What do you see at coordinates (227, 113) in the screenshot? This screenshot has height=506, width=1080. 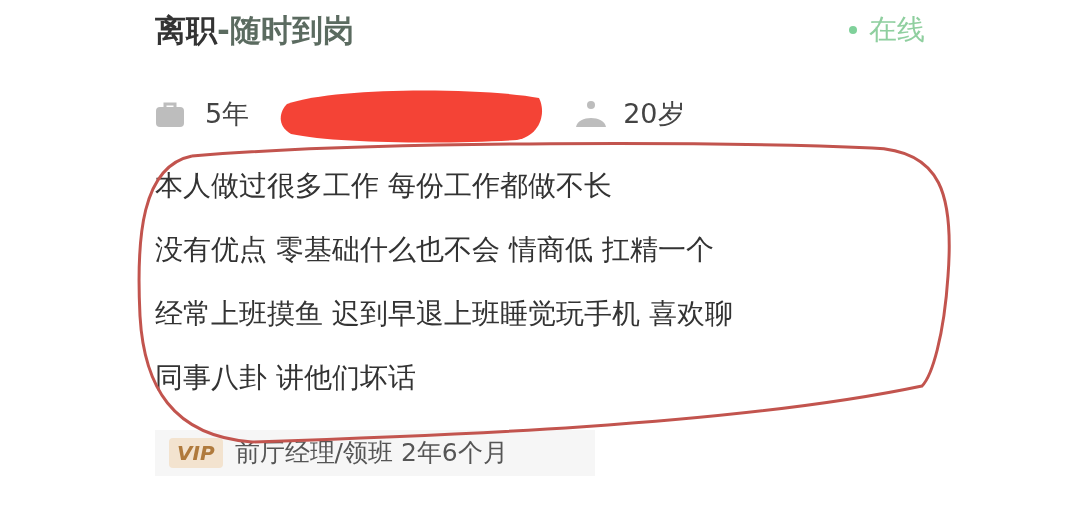 I see `experience-years: 5年` at bounding box center [227, 113].